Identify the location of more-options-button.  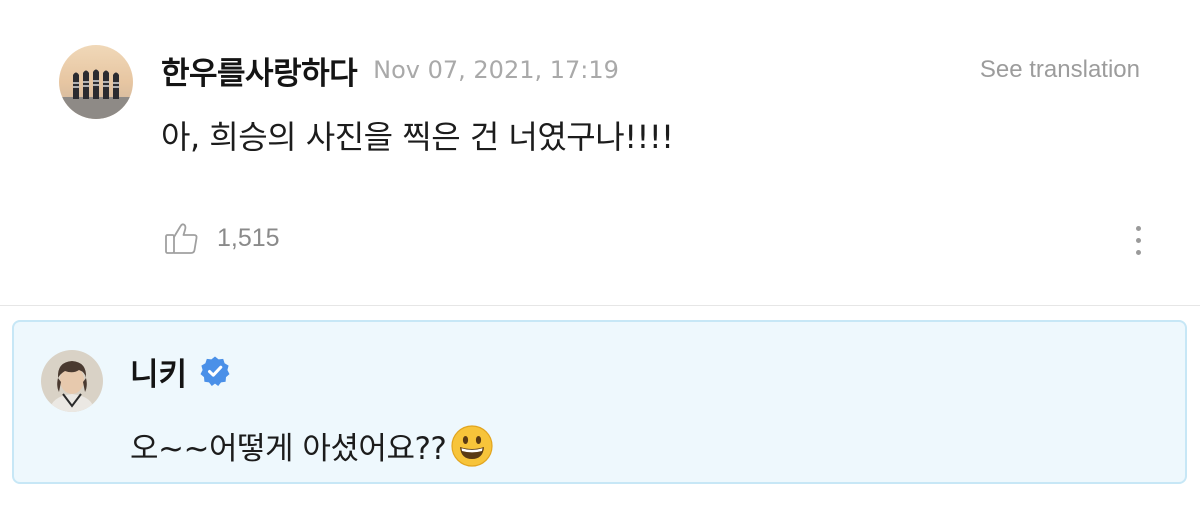
(1138, 240).